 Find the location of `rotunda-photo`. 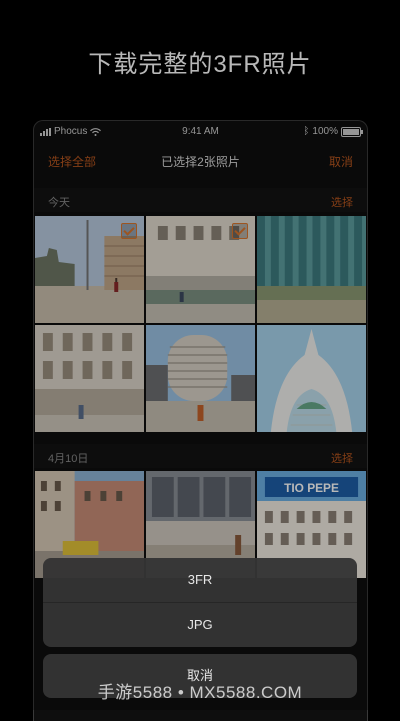

rotunda-photo is located at coordinates (200, 378).